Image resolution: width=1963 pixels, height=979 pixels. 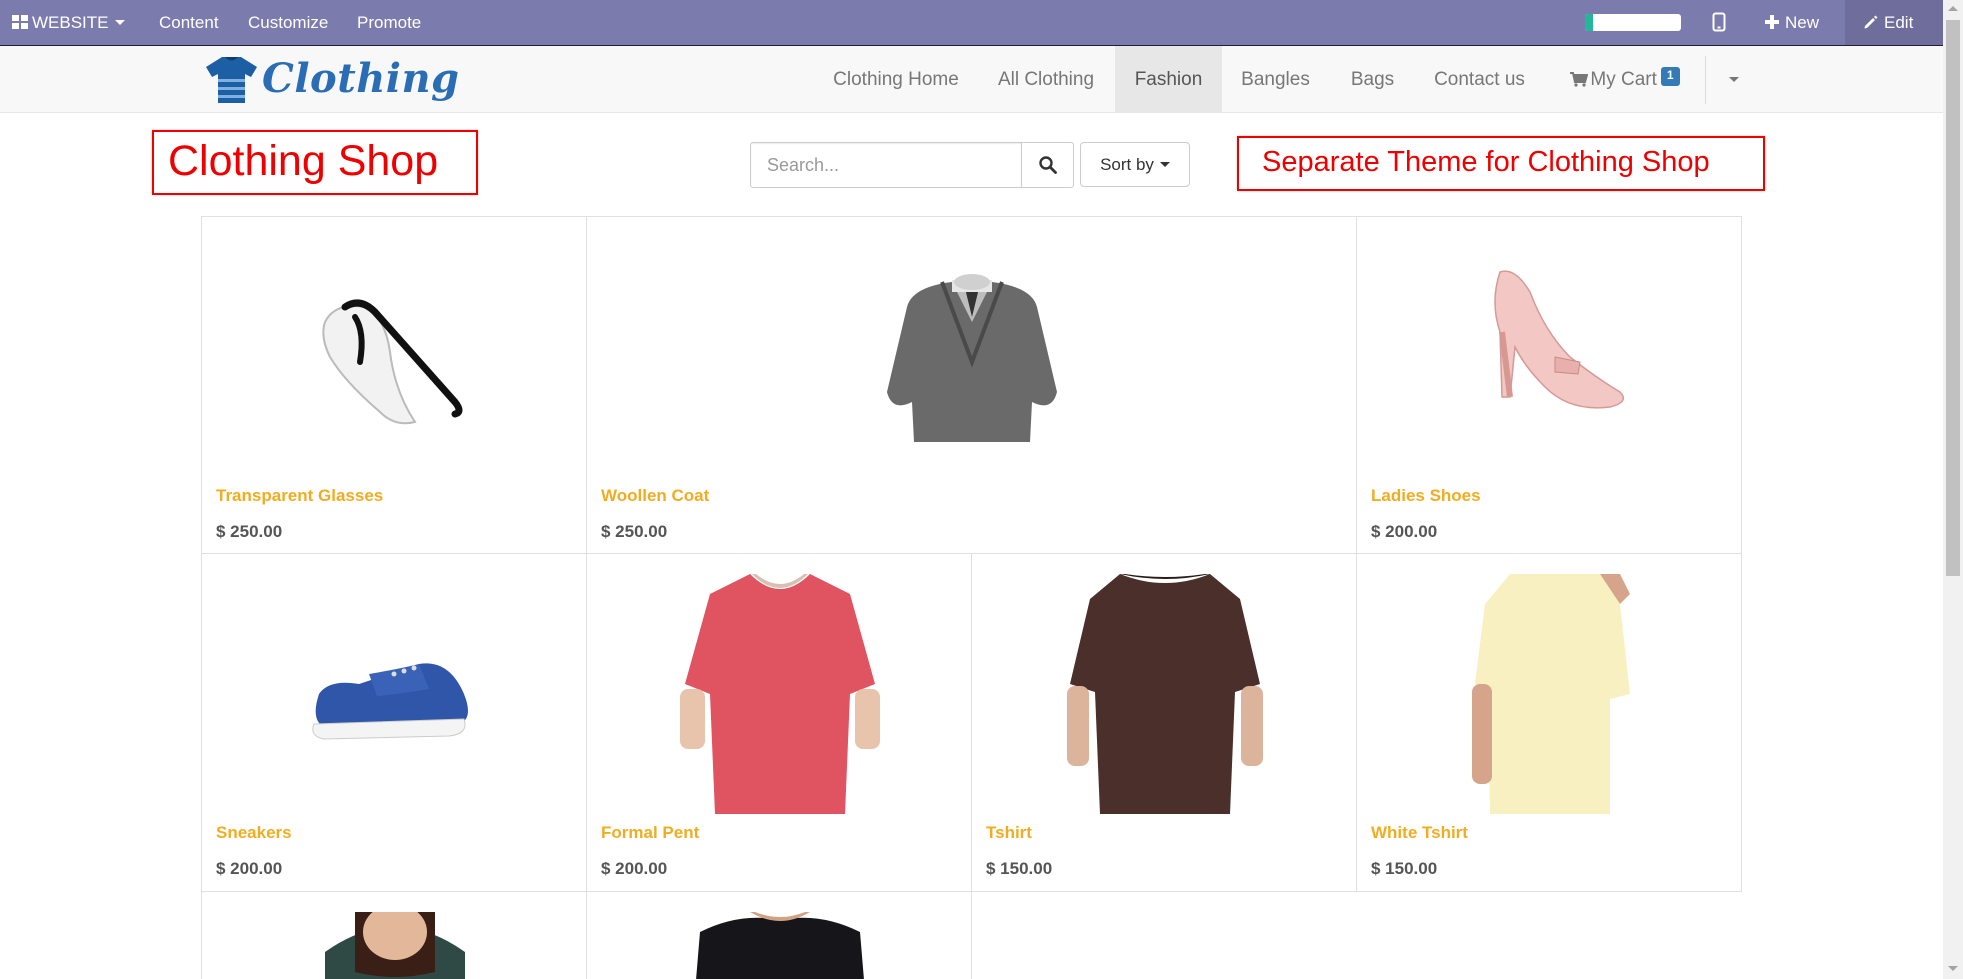 What do you see at coordinates (1705, 80) in the screenshot?
I see `nav-divider` at bounding box center [1705, 80].